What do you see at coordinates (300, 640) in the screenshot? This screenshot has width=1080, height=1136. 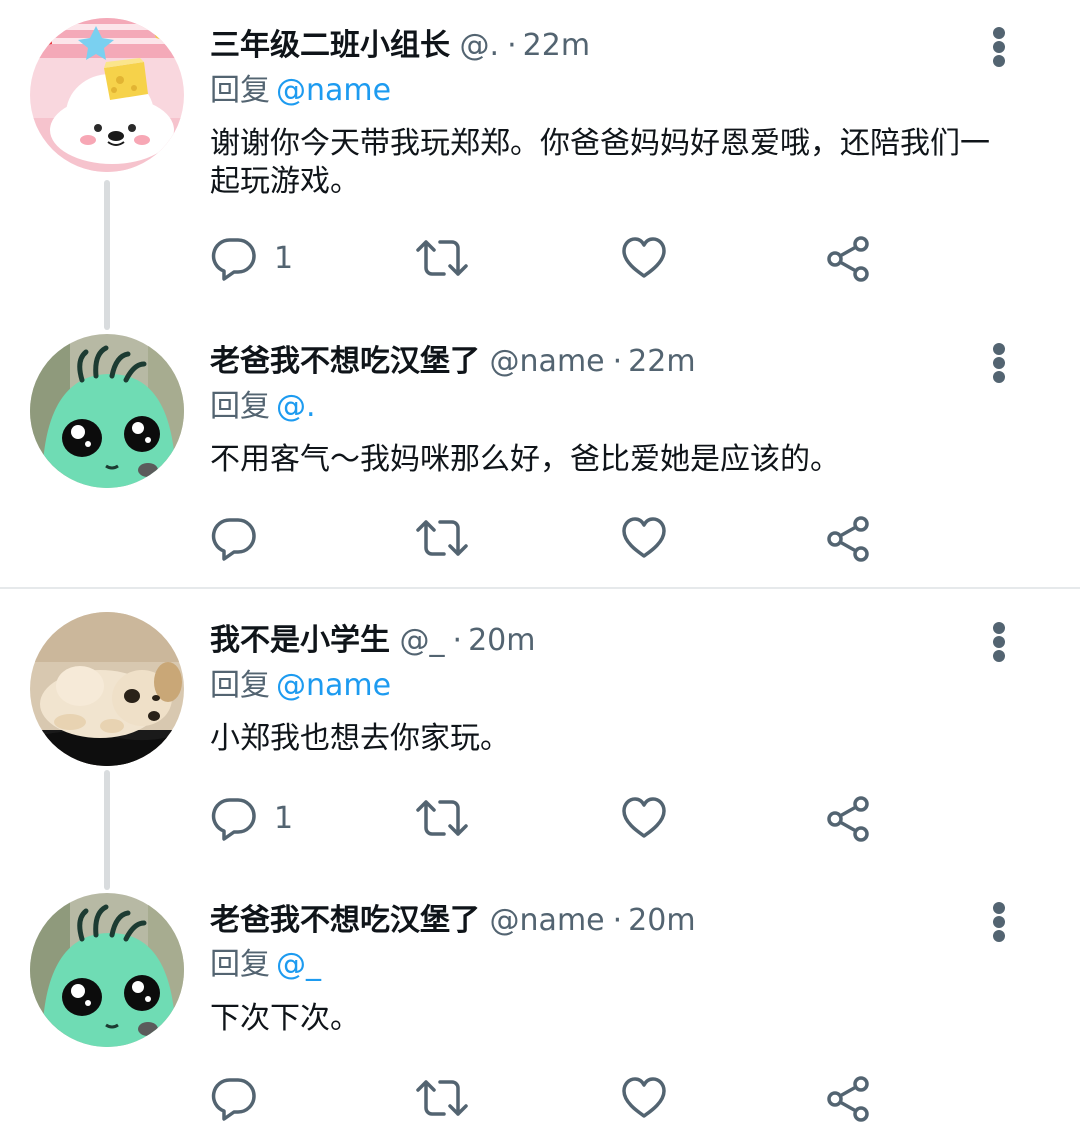 I see `display-name: 我不是小学生` at bounding box center [300, 640].